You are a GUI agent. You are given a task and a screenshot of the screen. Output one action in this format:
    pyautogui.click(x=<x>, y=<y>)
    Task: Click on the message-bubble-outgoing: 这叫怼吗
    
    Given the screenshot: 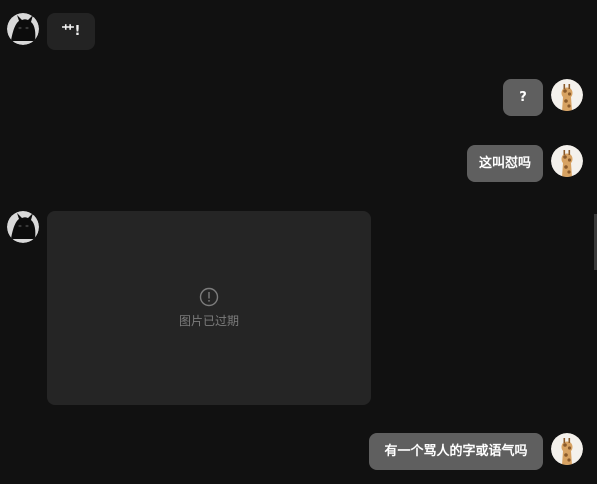 What is the action you would take?
    pyautogui.click(x=505, y=163)
    